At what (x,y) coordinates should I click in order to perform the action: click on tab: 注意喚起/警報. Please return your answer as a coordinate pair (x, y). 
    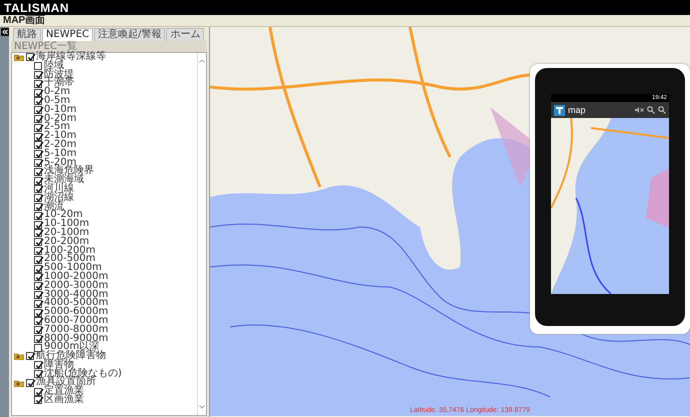
    Looking at the image, I should click on (130, 34).